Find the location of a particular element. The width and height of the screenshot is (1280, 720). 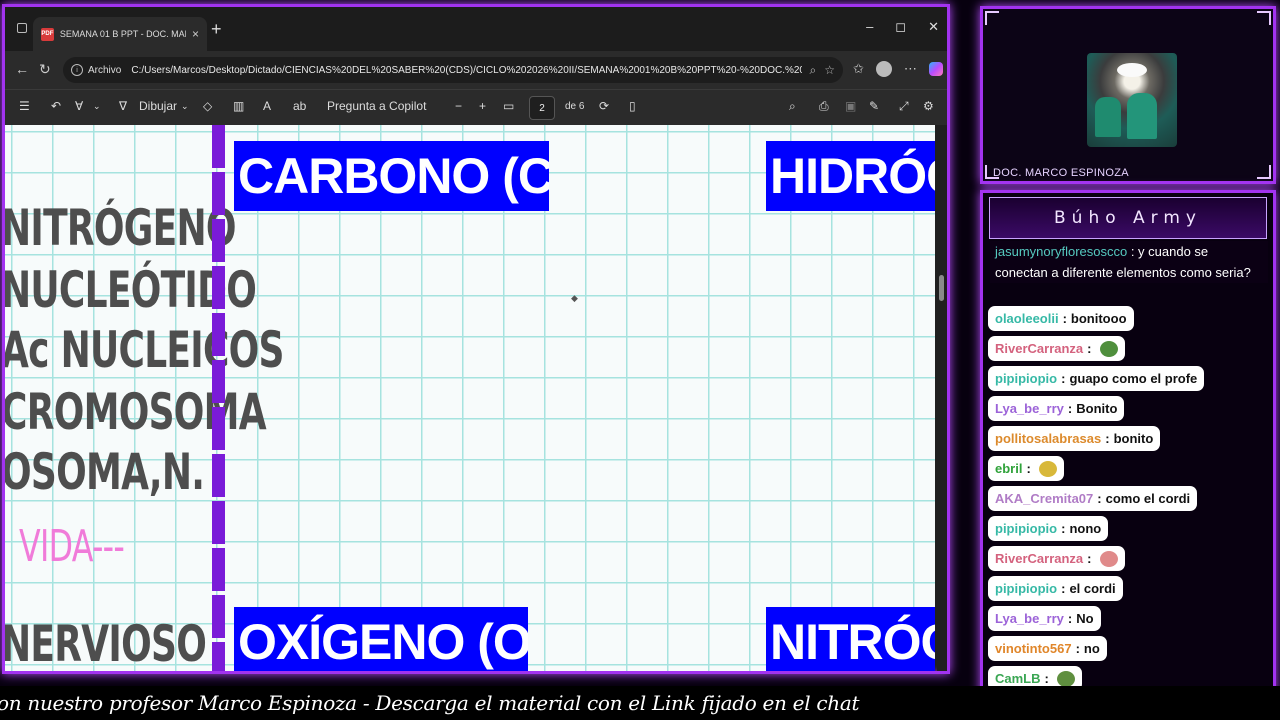

translate-icon: ab is located at coordinates (299, 106).